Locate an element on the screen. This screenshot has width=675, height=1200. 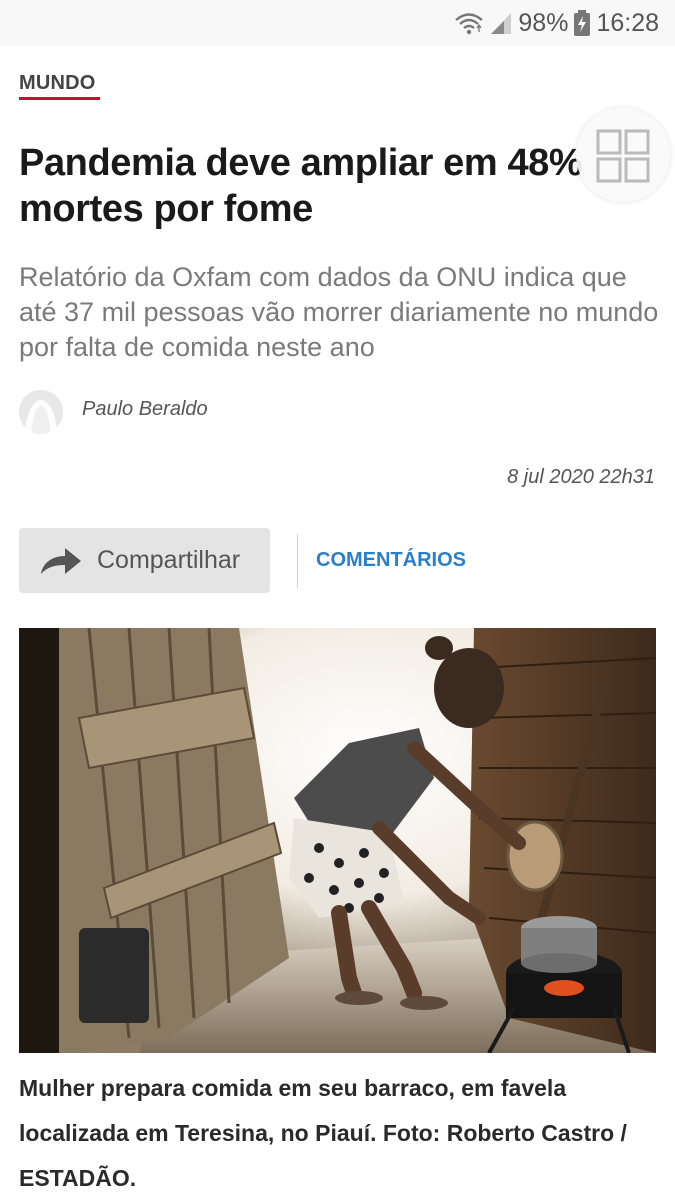
section-underline is located at coordinates (59, 98).